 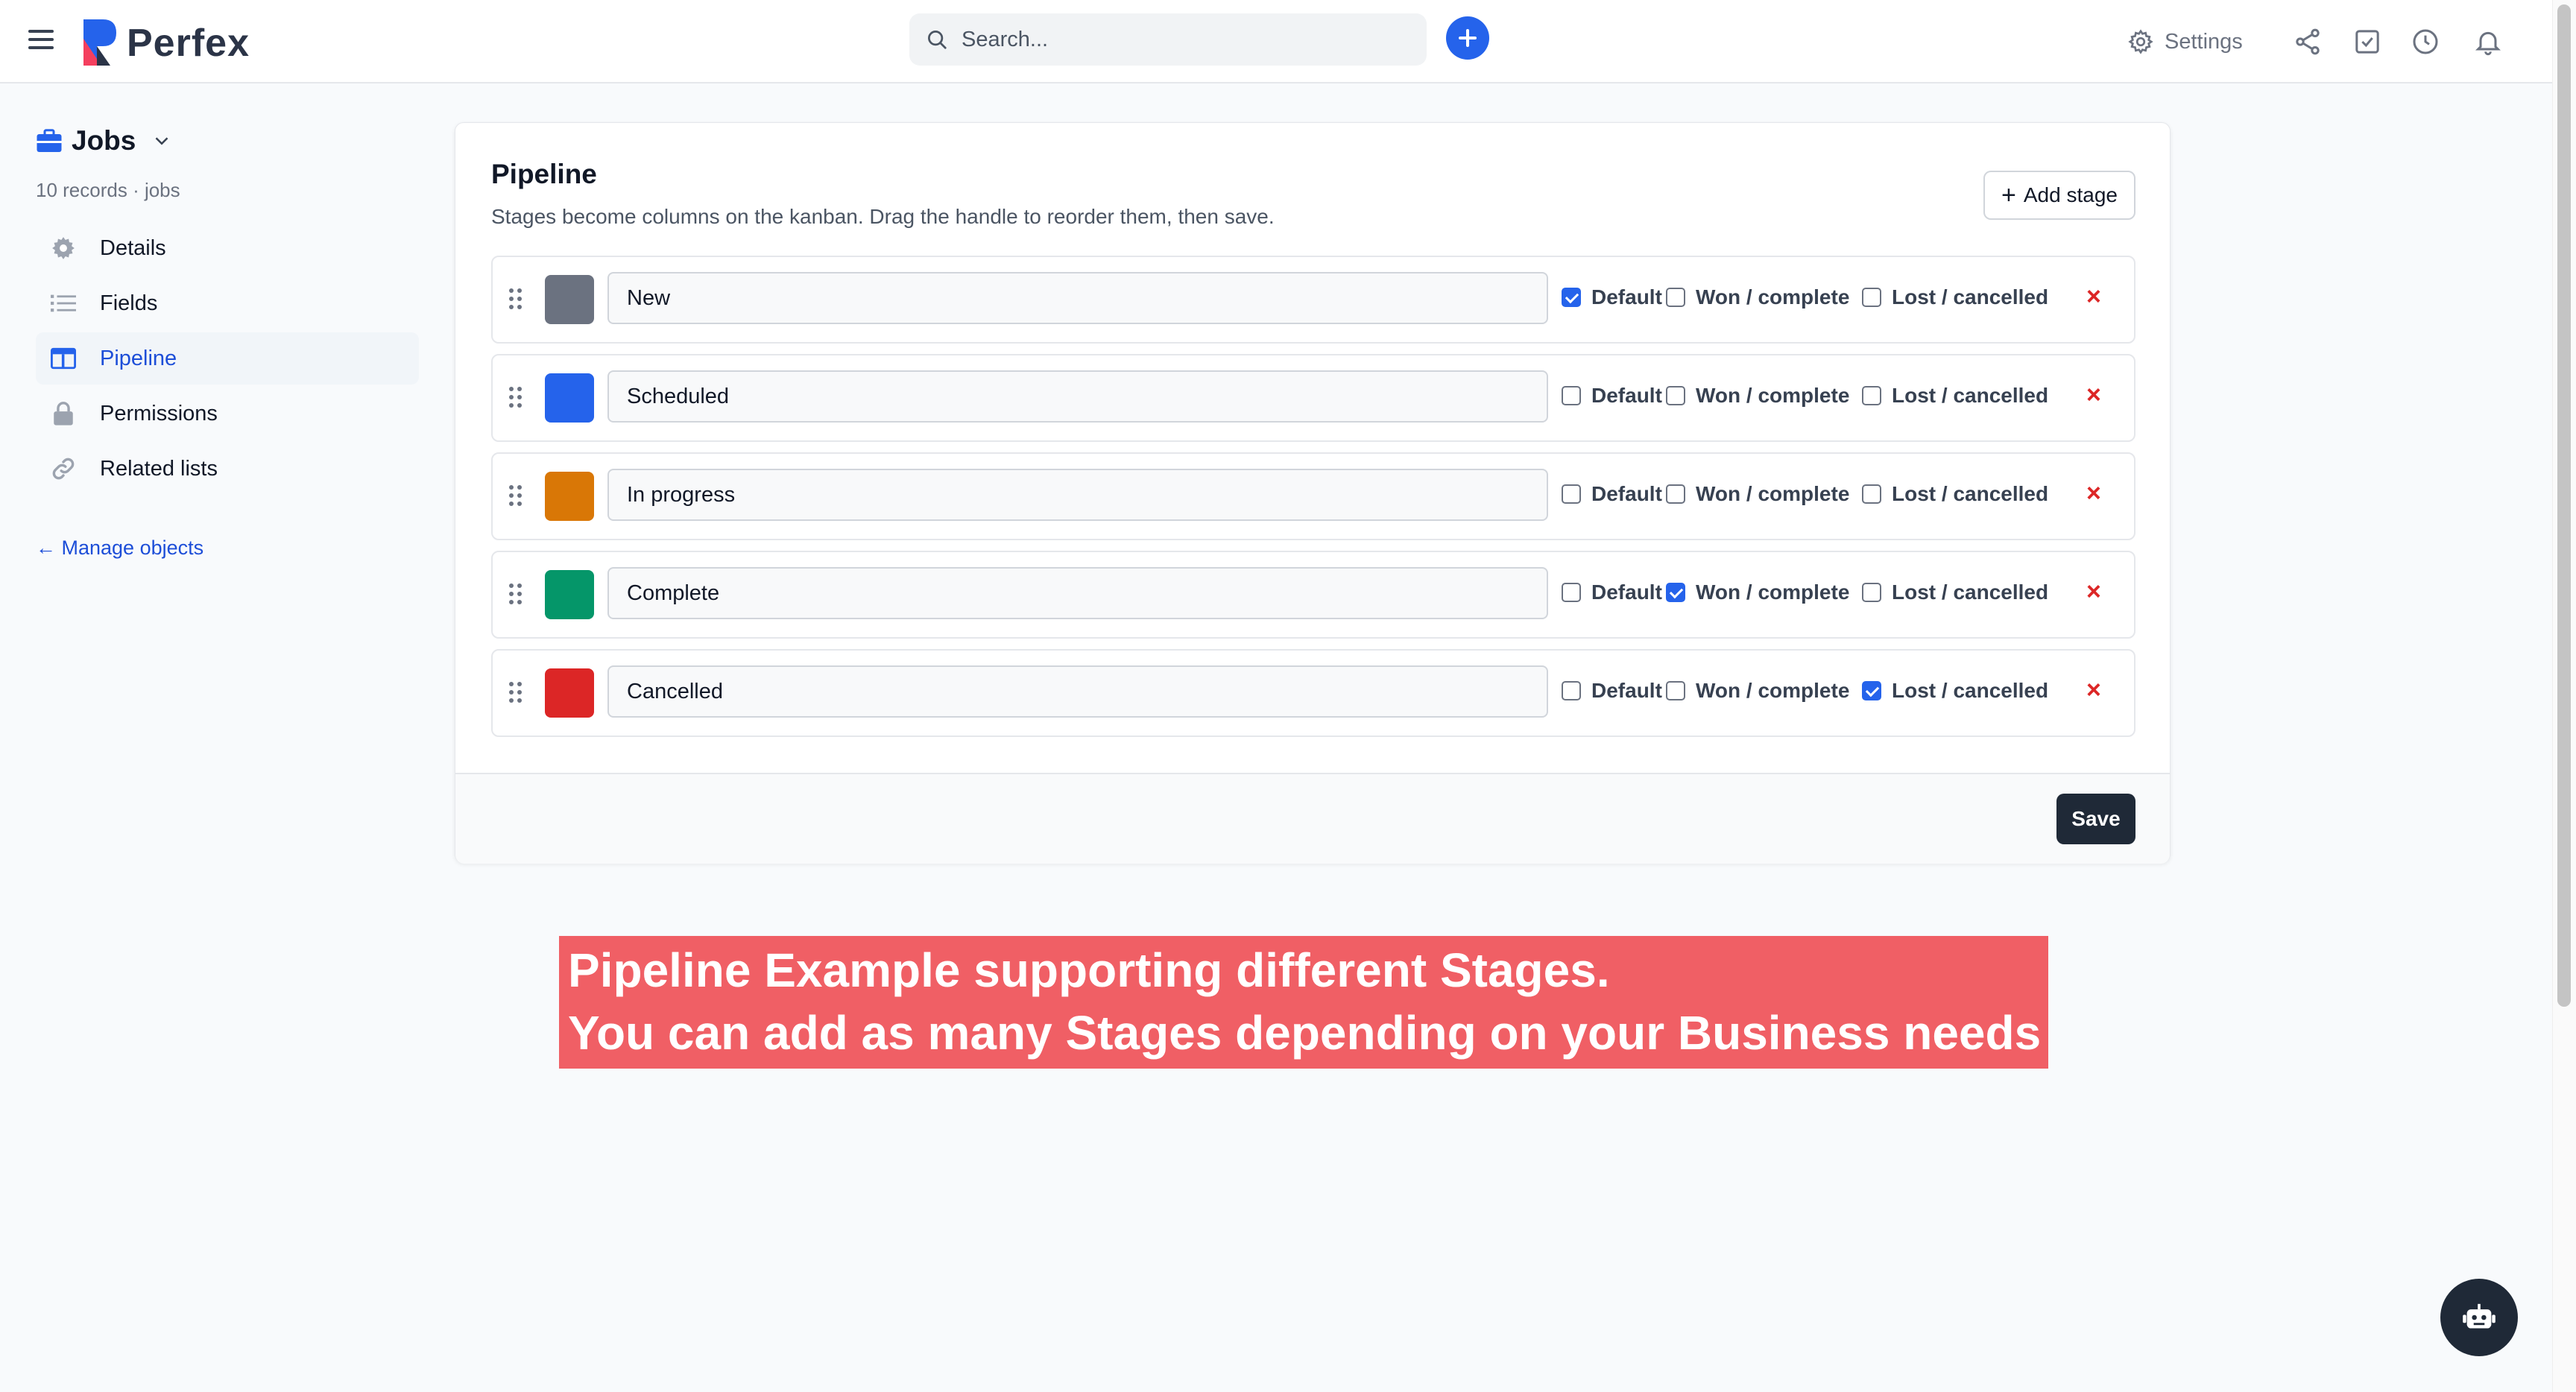 I want to click on search-icon, so click(x=938, y=40).